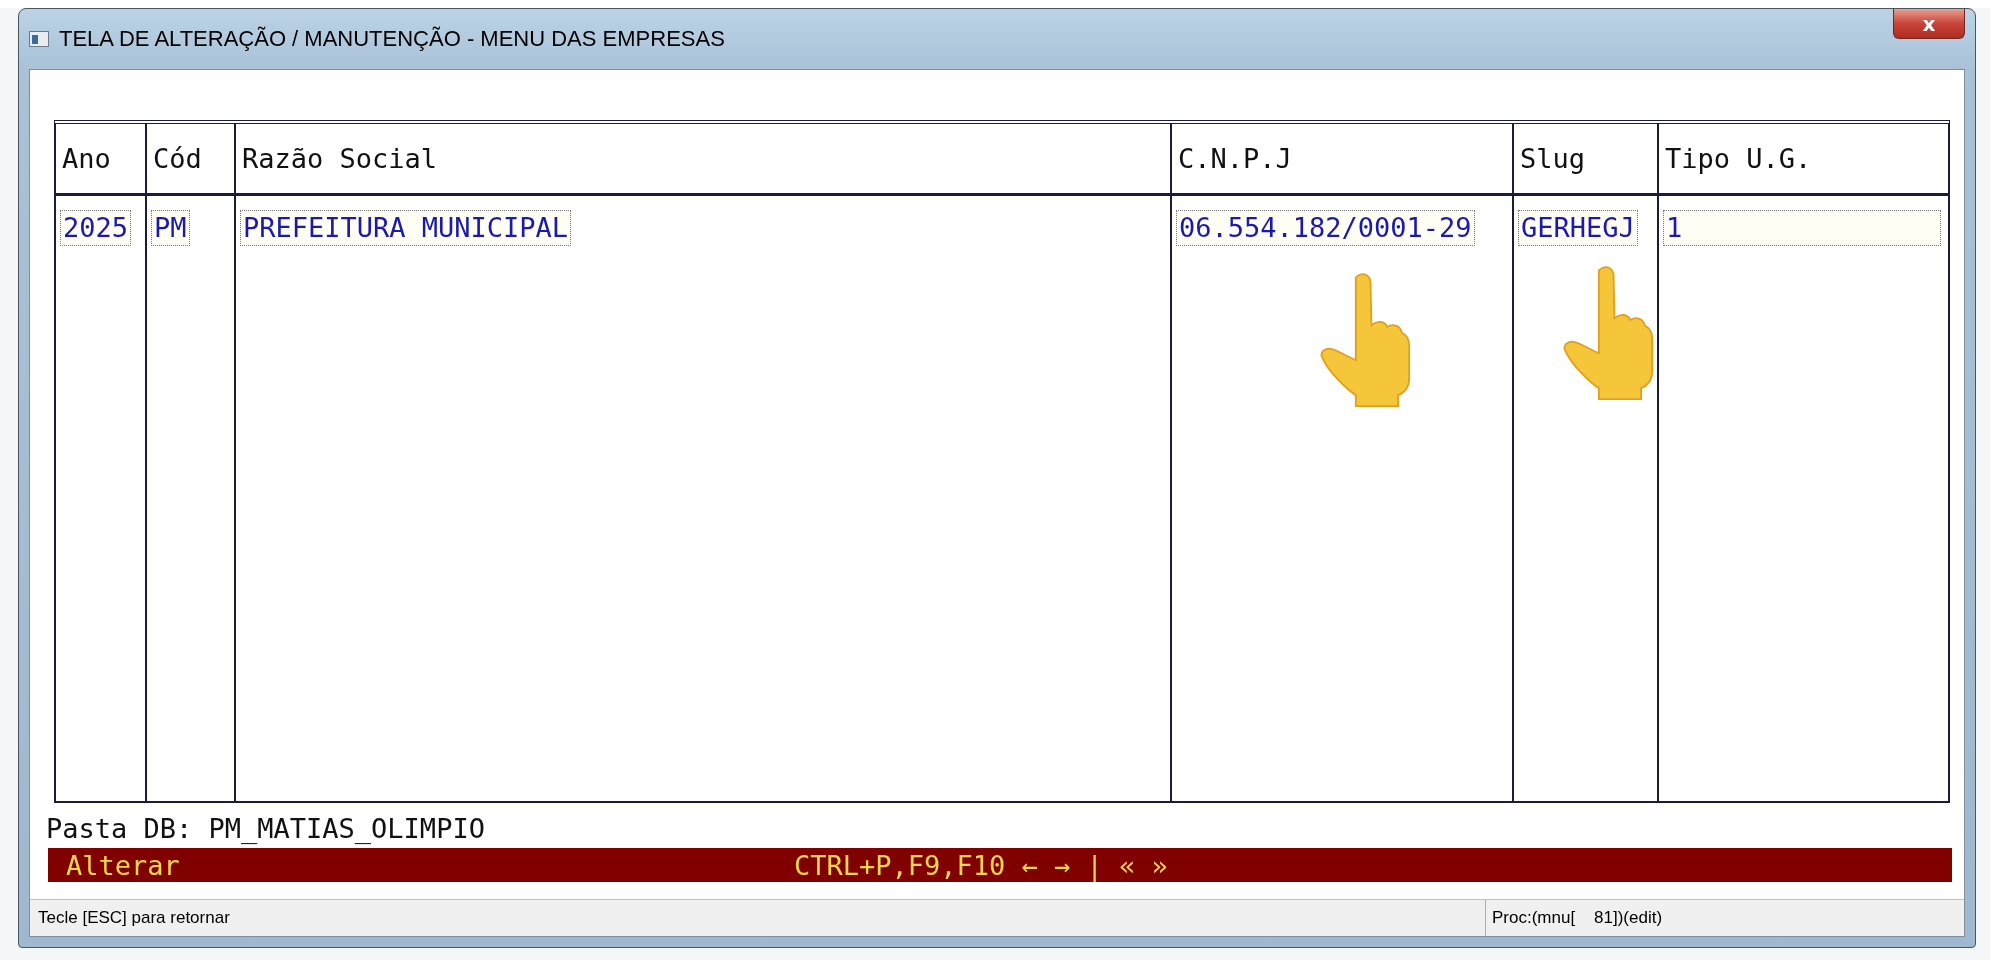 The height and width of the screenshot is (960, 1990). Describe the element at coordinates (758, 918) in the screenshot. I see `status-text: Tecle [ESC] para retornar` at that location.